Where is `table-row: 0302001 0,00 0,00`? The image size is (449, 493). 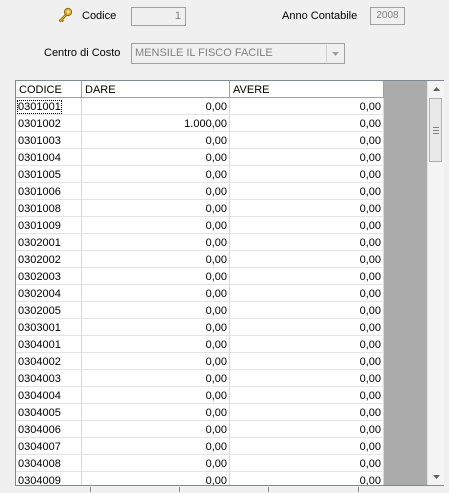
table-row: 0302001 0,00 0,00 is located at coordinates (200, 242).